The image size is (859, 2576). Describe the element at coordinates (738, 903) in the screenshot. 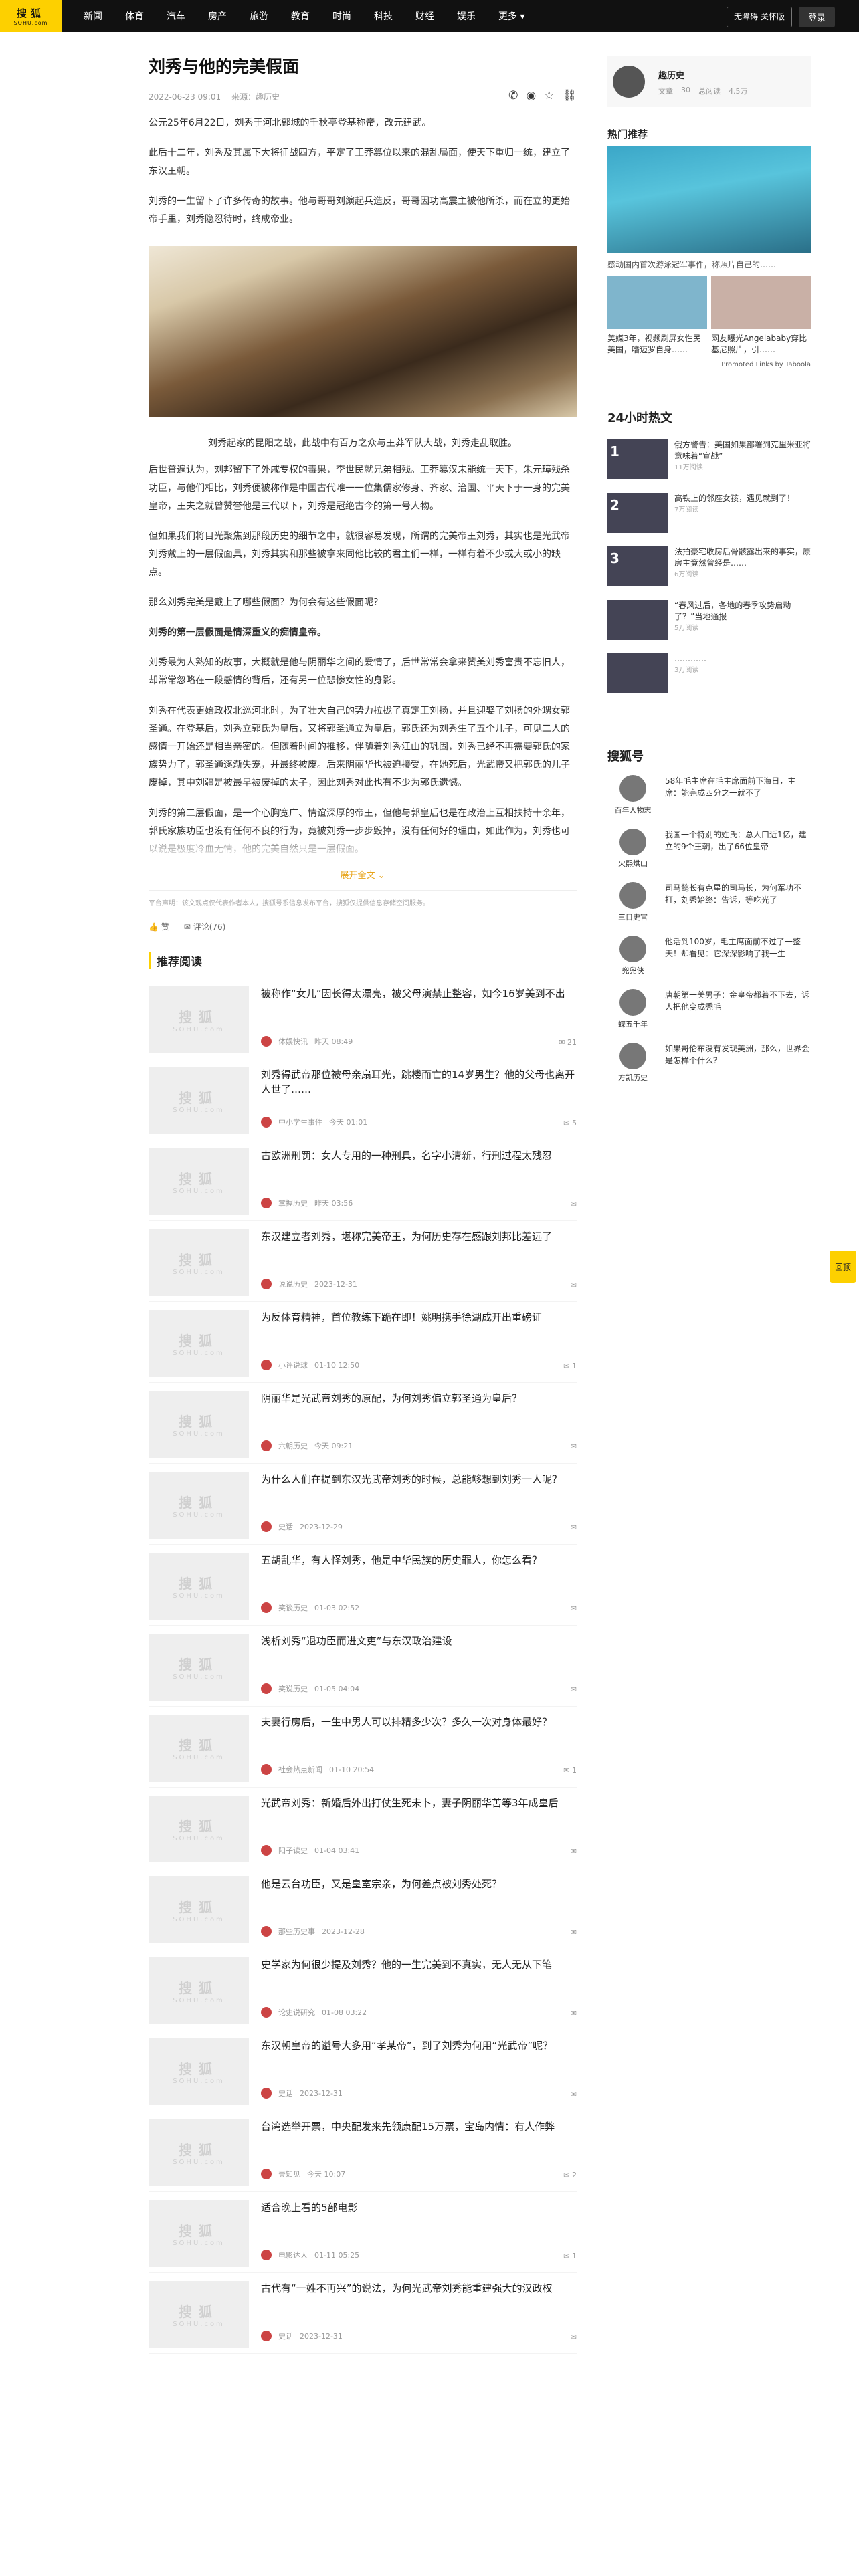

I see `sohuhao-text: 司马懿长有克星的司马长，为何军功不打，刘秀始终：告诉，等吃光了` at that location.